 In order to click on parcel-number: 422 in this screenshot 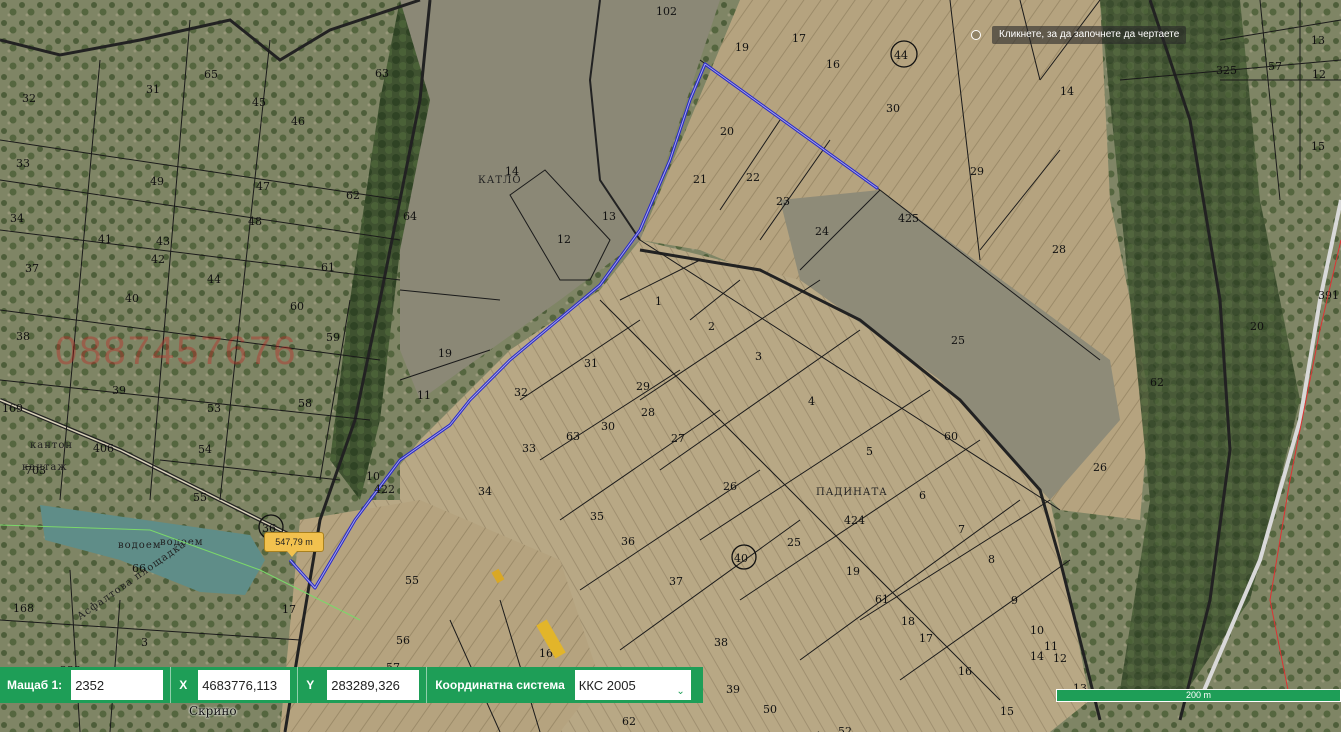, I will do `click(384, 489)`.